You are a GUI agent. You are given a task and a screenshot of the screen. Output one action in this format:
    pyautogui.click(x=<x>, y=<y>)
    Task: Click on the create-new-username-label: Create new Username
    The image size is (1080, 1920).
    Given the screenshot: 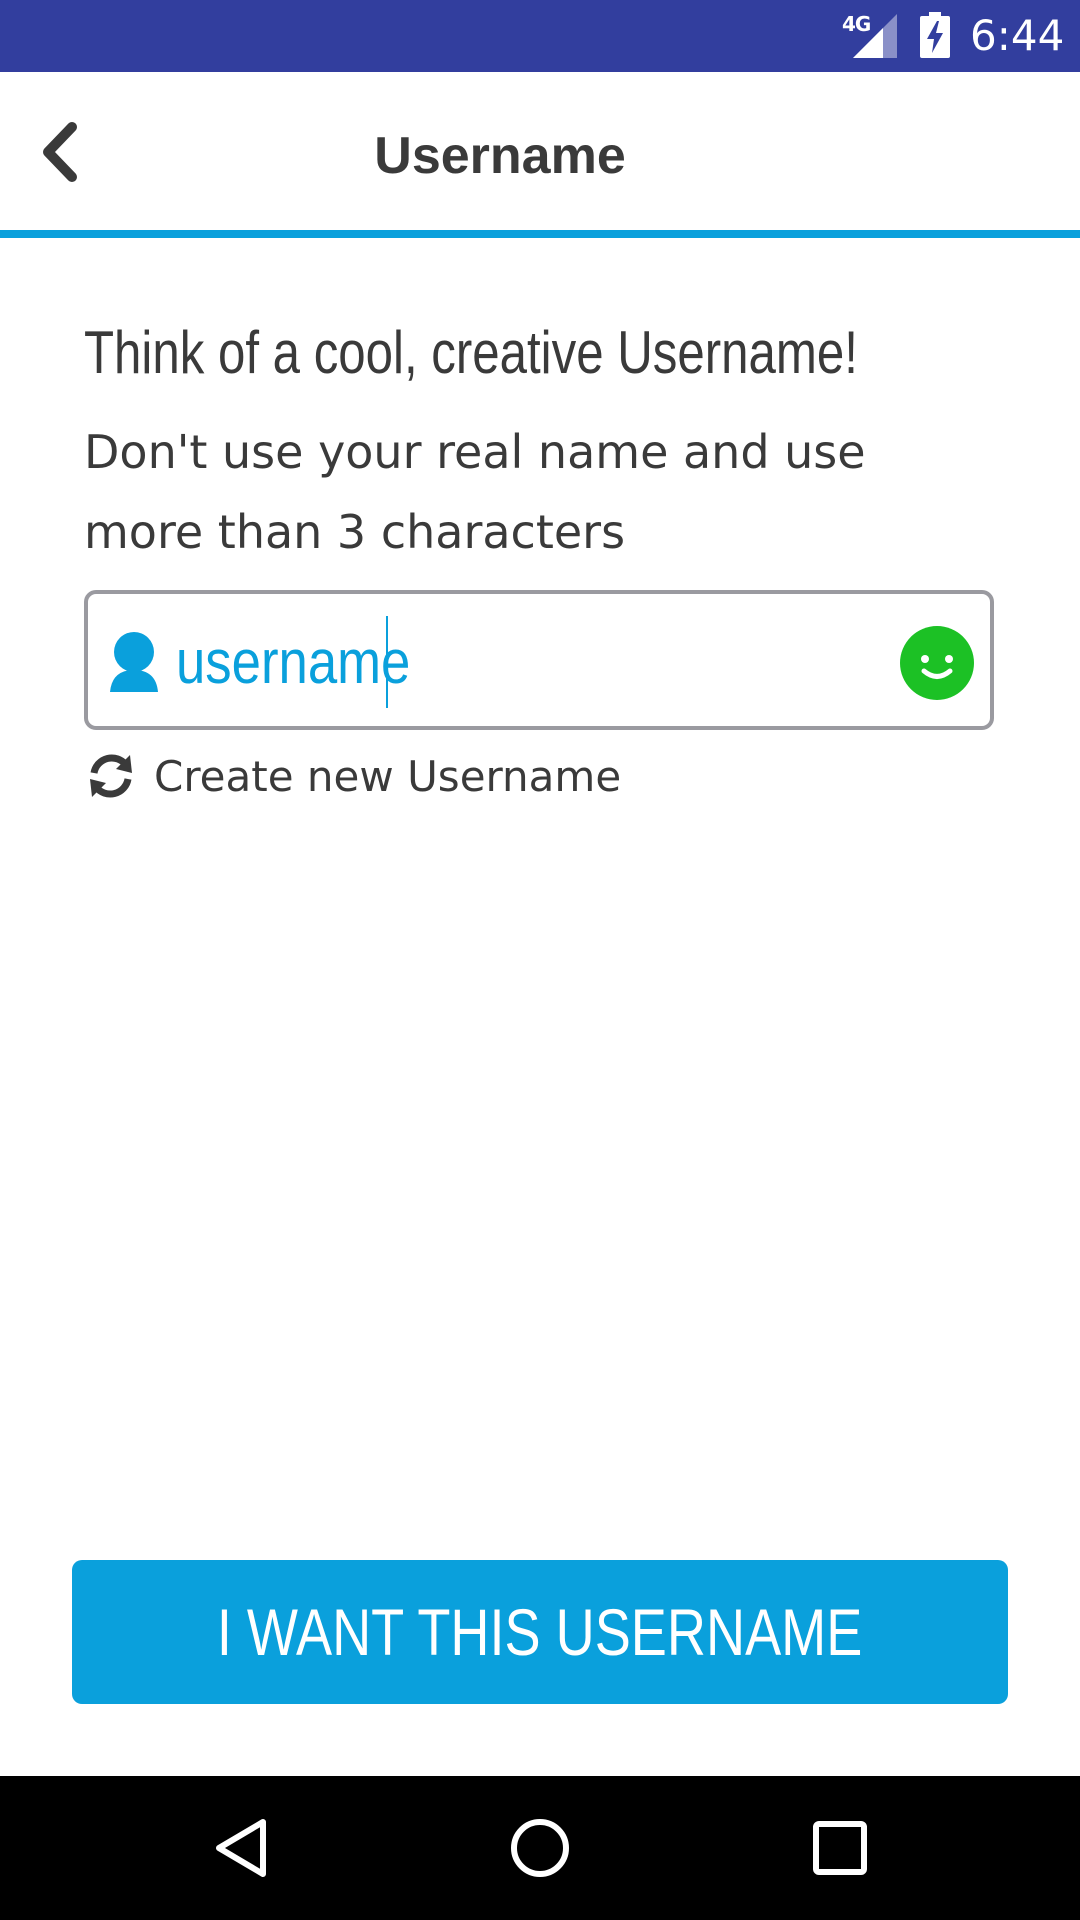 What is the action you would take?
    pyautogui.click(x=388, y=776)
    